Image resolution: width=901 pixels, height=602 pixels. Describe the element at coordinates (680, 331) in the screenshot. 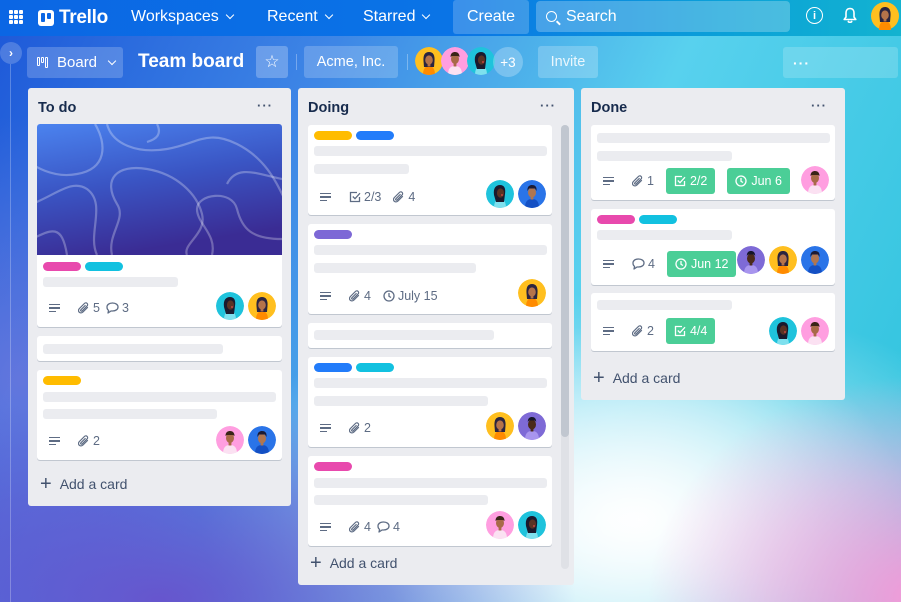

I see `checklist-icon` at that location.